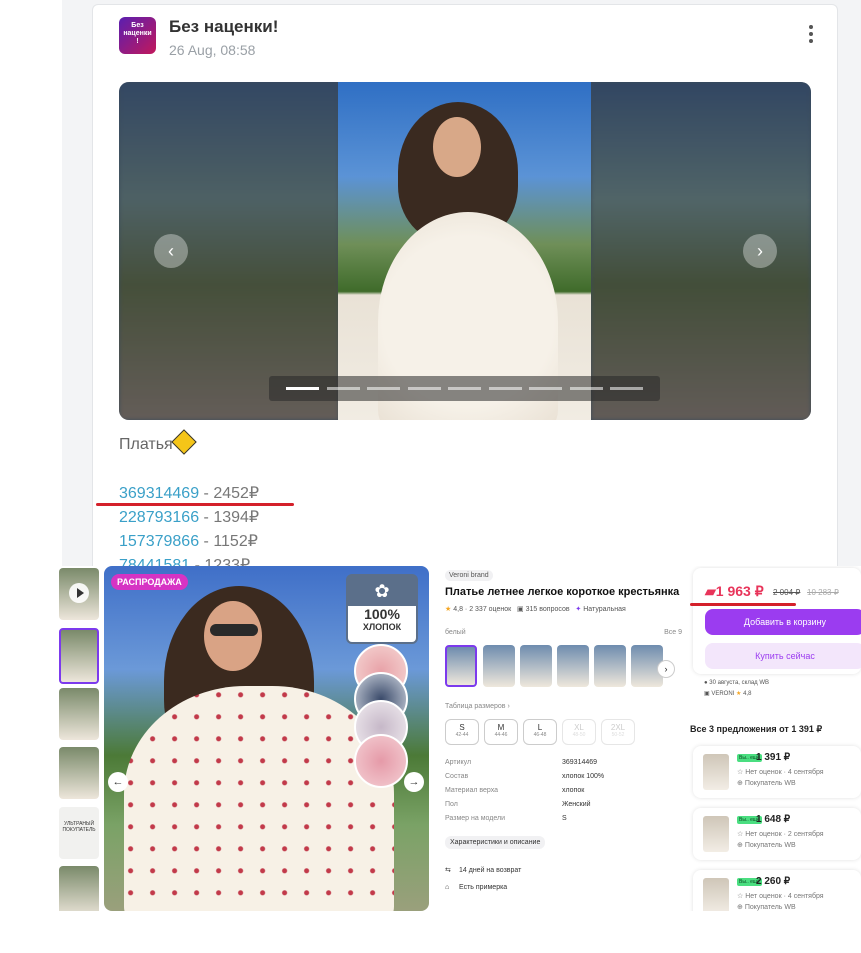 This screenshot has height=953, width=861. Describe the element at coordinates (578, 609) in the screenshot. I see `leaf-icon: ✦` at that location.